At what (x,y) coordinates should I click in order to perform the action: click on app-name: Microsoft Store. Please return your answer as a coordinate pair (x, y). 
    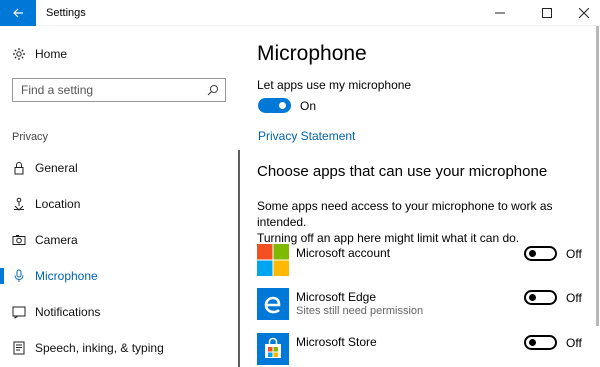
    Looking at the image, I should click on (336, 342).